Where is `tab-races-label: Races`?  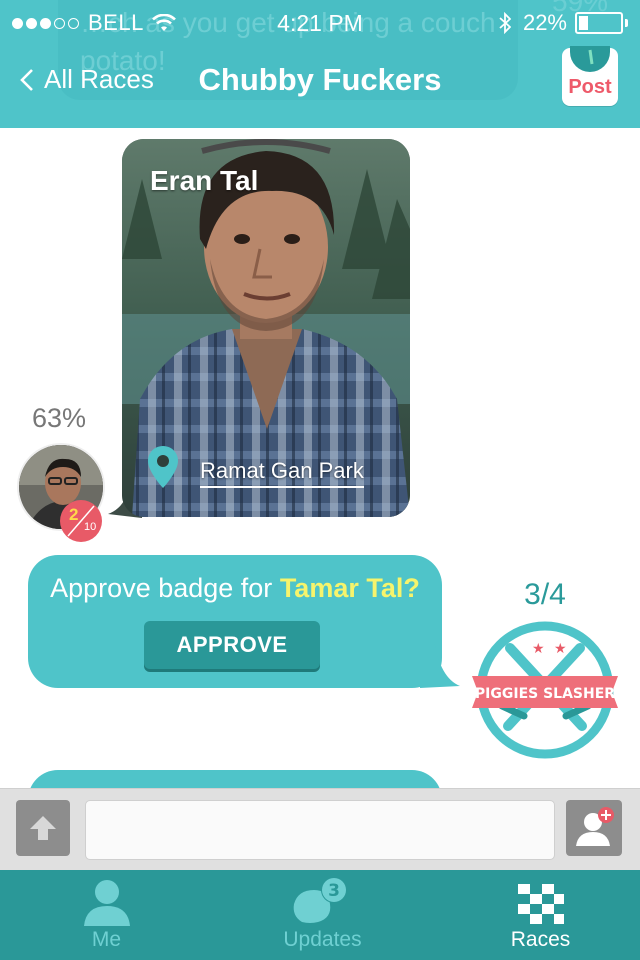 tab-races-label: Races is located at coordinates (540, 939).